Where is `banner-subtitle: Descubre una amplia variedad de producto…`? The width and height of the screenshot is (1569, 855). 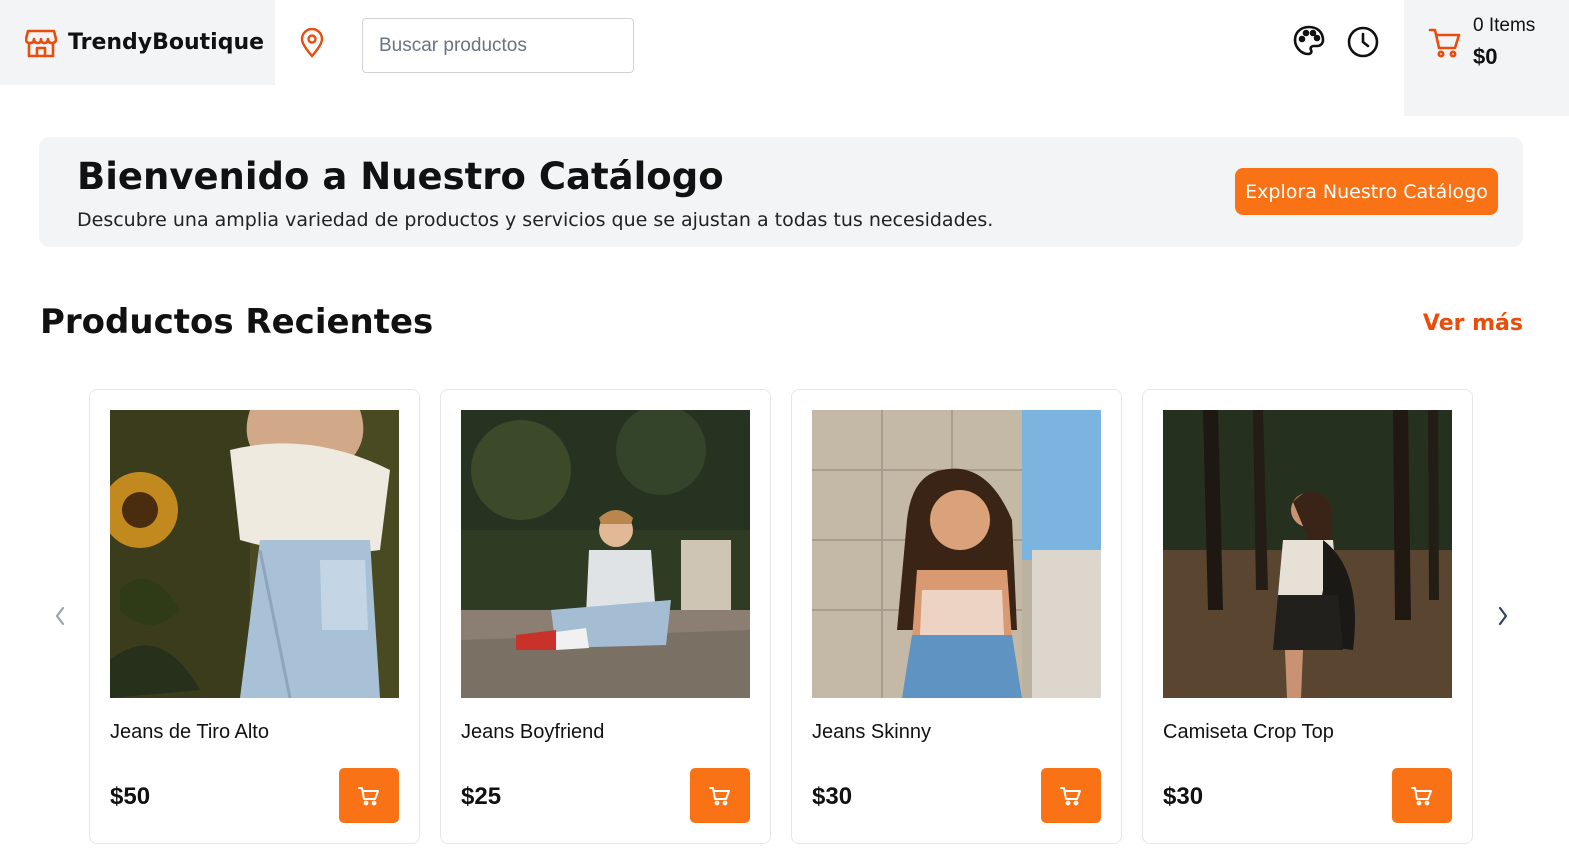
banner-subtitle: Descubre una amplia variedad de producto… is located at coordinates (535, 220).